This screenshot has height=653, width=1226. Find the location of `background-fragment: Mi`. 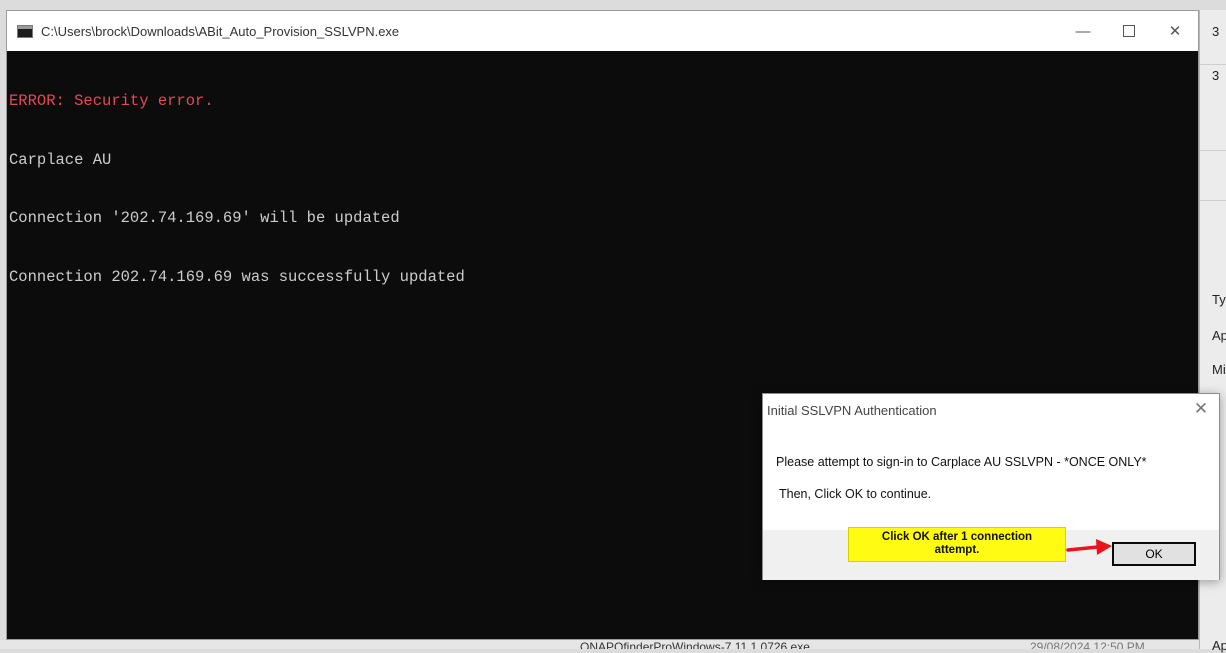

background-fragment: Mi is located at coordinates (1219, 369).